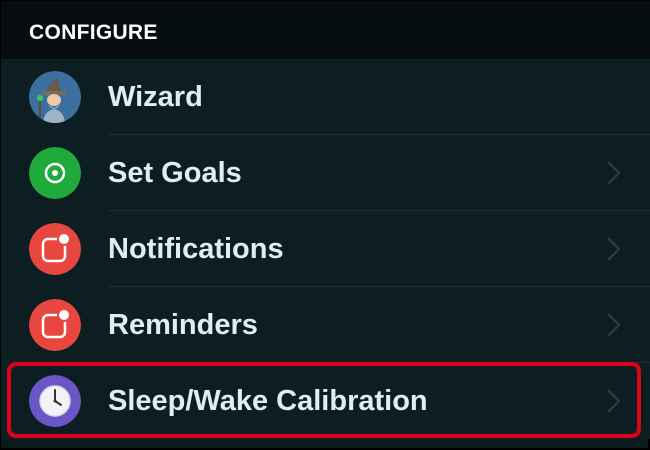  I want to click on list-item-label: Notifications, so click(196, 249).